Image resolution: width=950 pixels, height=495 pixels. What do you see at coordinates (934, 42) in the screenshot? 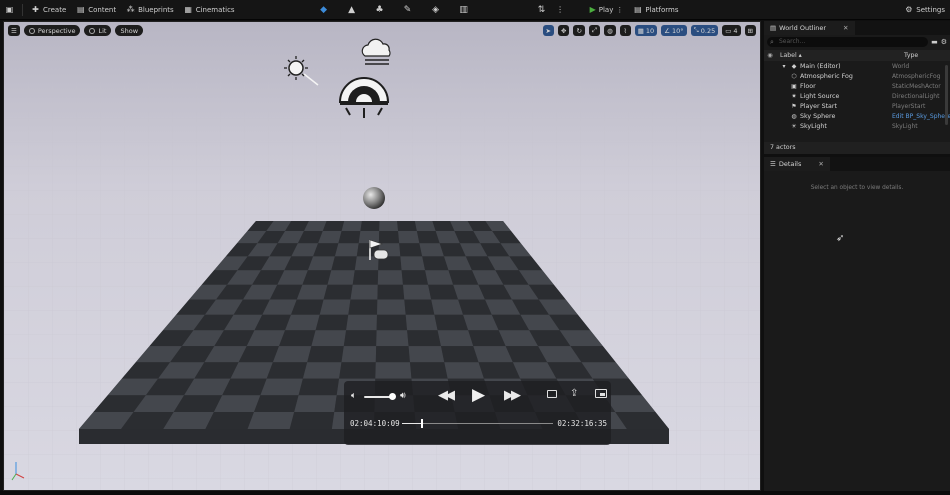
I see `folder-icon: ▬` at bounding box center [934, 42].